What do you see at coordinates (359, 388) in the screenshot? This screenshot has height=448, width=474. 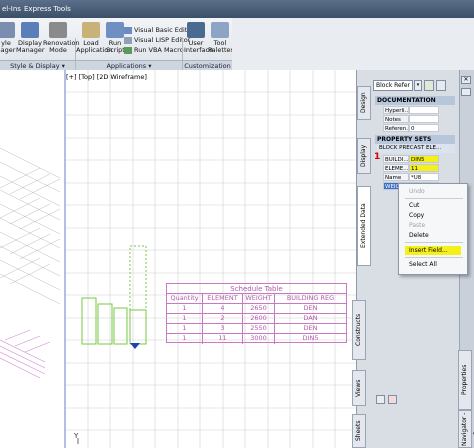 I see `tab-views: Views` at bounding box center [359, 388].